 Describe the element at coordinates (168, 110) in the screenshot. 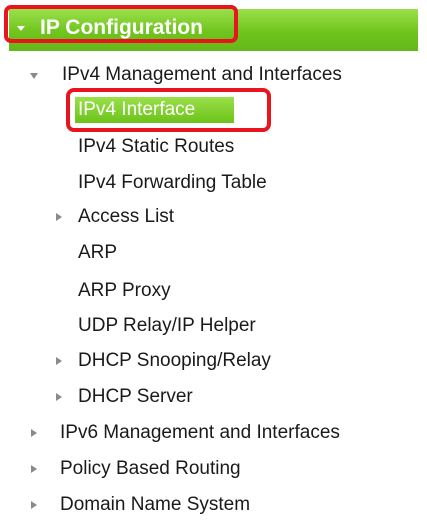

I see `selected-highlight-box` at that location.